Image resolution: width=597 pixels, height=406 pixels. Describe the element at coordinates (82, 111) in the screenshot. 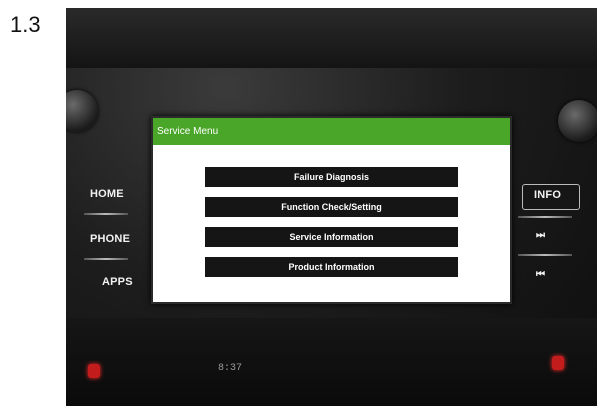

I see `volume-knob` at that location.